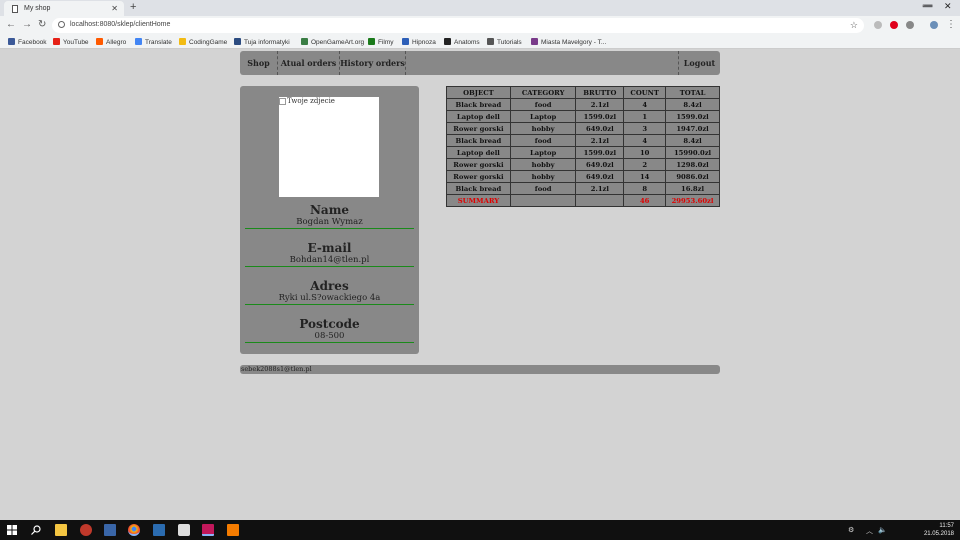 This screenshot has height=540, width=960. What do you see at coordinates (42, 24) in the screenshot?
I see `reload-icon: ↻` at bounding box center [42, 24].